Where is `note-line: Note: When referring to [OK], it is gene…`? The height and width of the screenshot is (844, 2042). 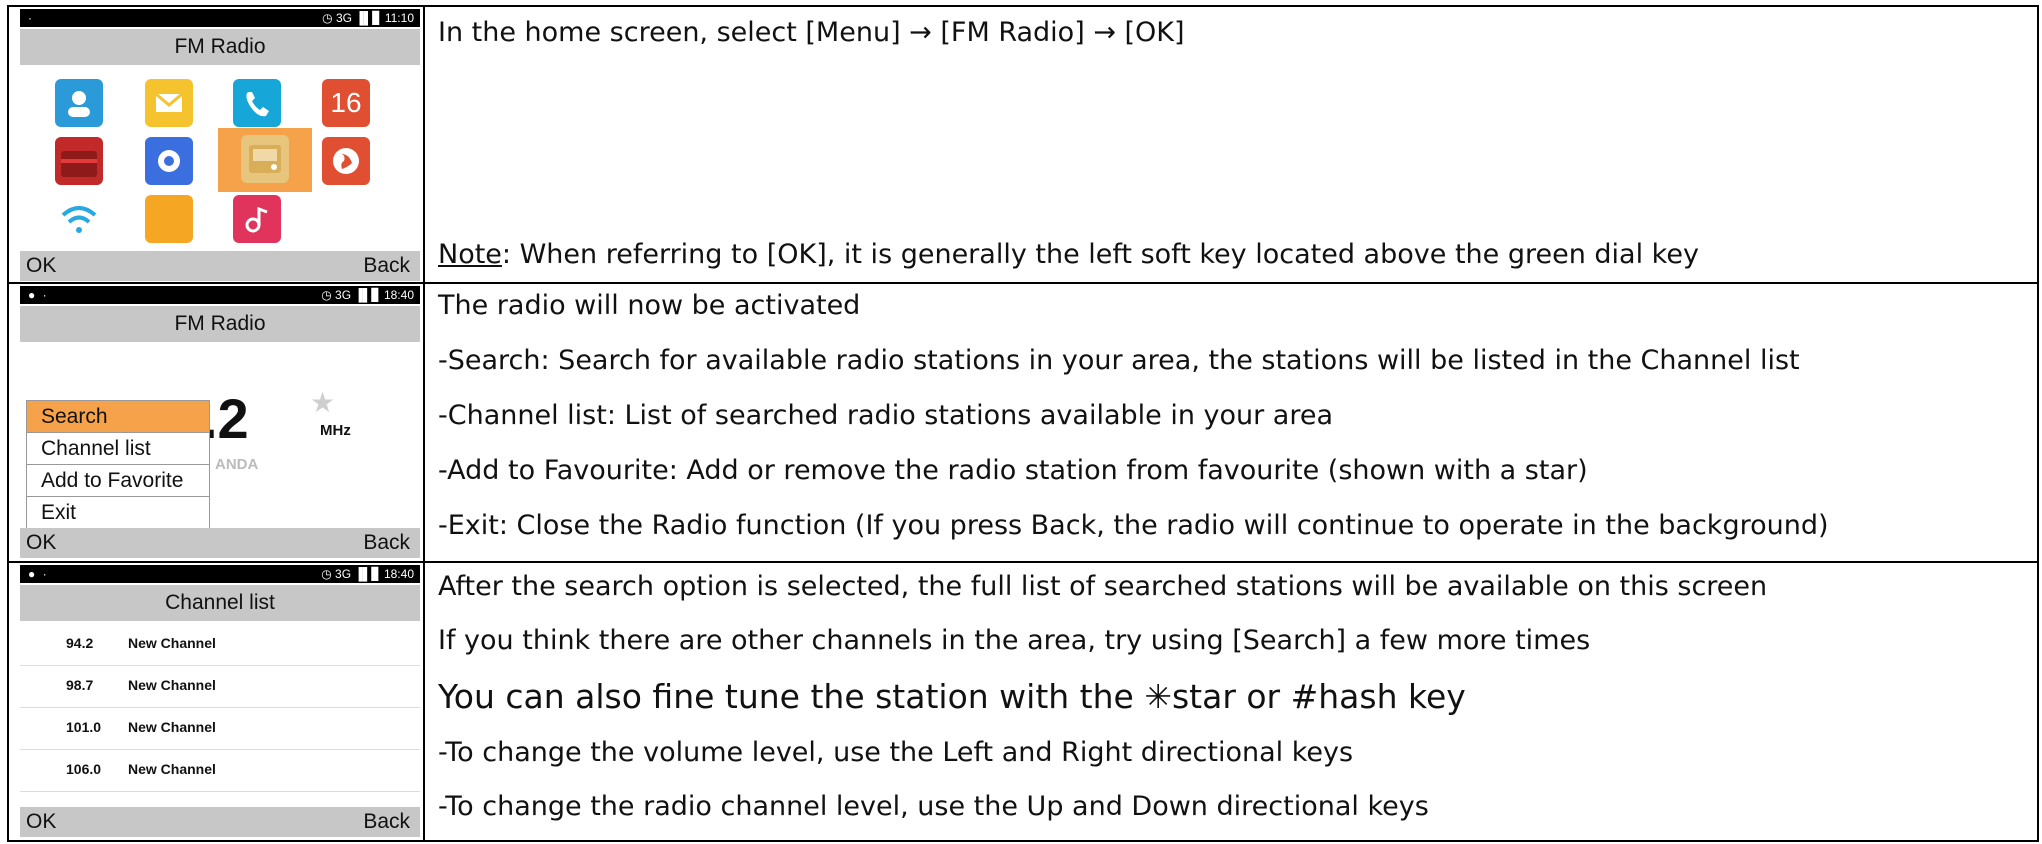 note-line: Note: When referring to [OK], it is gene… is located at coordinates (1068, 254).